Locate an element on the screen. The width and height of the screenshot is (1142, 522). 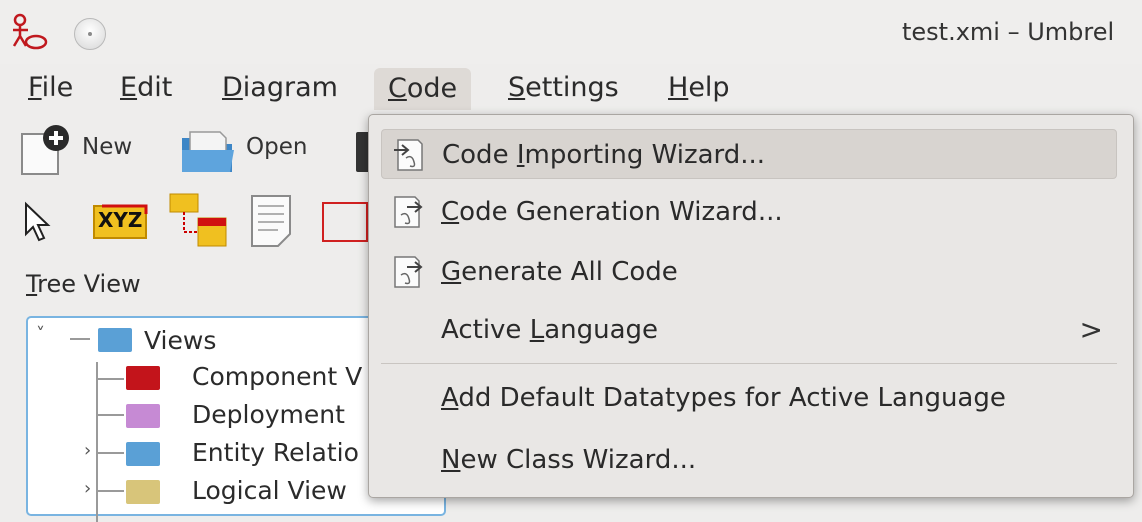
menu-code: Code is located at coordinates (423, 89).